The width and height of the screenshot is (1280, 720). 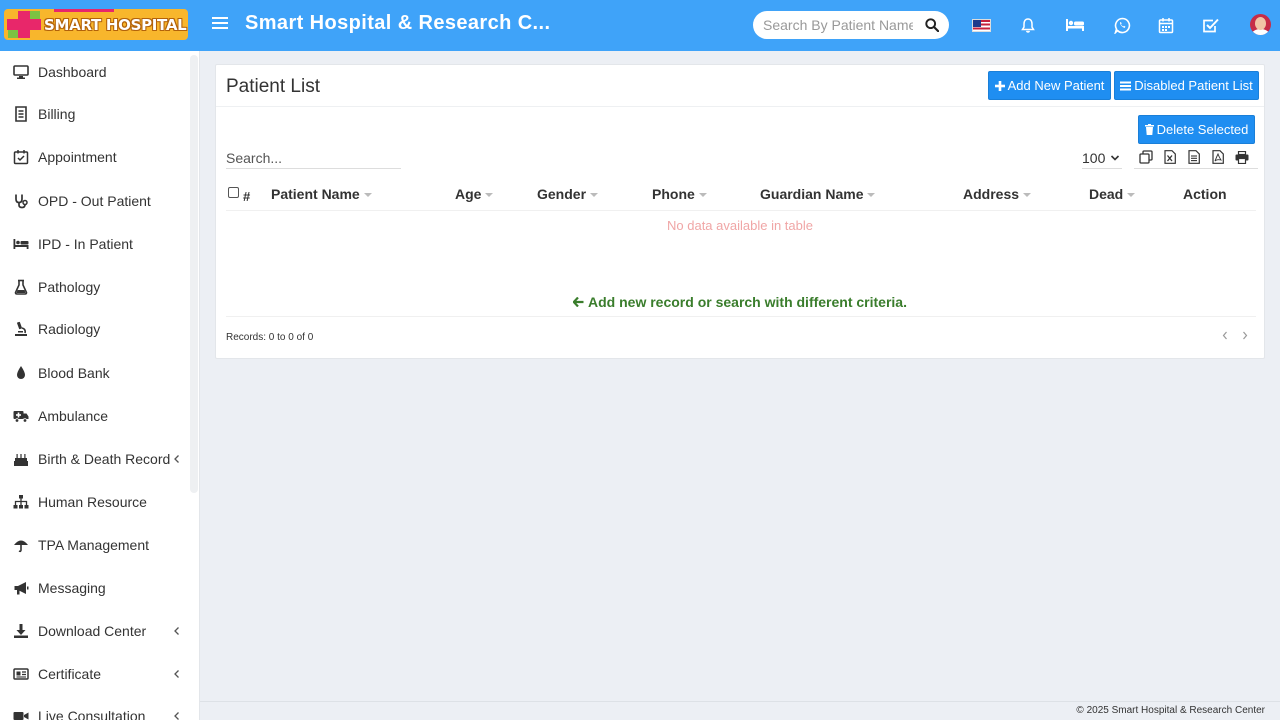 What do you see at coordinates (1170, 157) in the screenshot?
I see `excel-icon` at bounding box center [1170, 157].